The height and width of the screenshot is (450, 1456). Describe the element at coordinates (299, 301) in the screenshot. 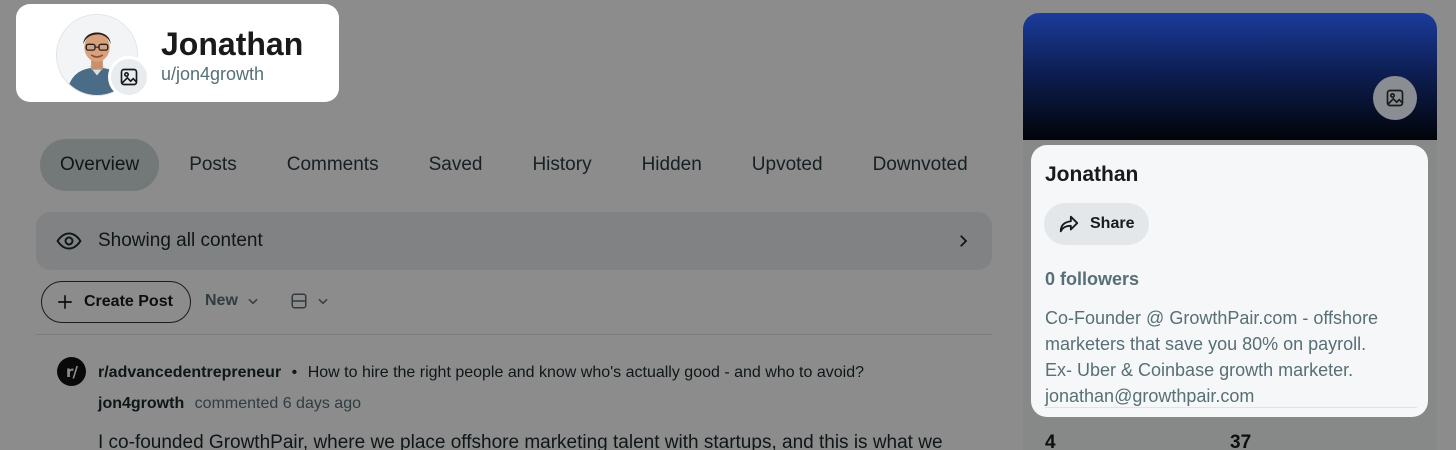

I see `card-view-icon` at that location.